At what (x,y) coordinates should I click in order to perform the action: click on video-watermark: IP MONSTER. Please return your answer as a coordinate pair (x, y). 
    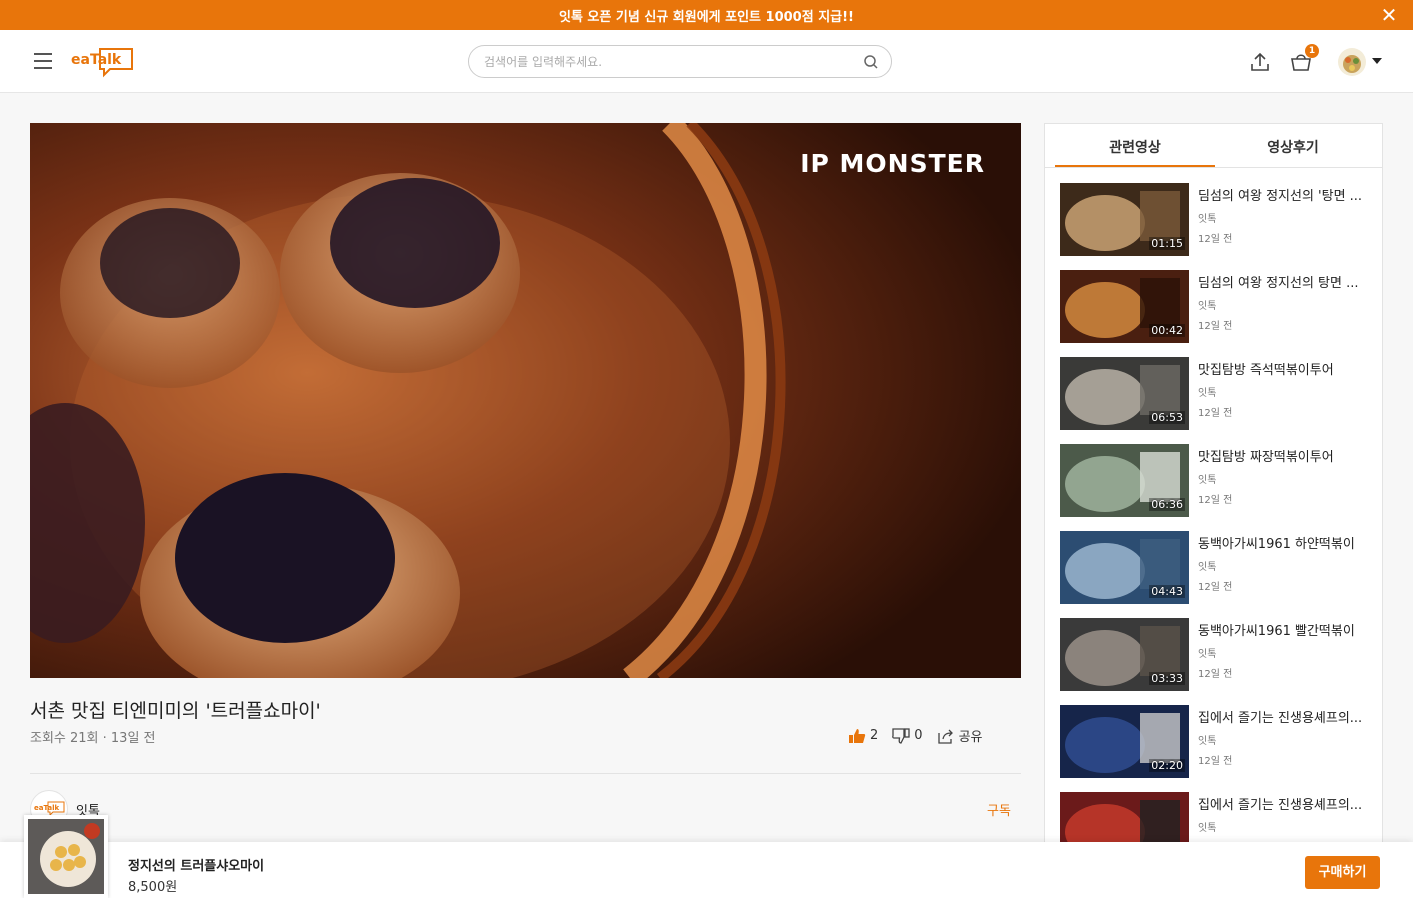
    Looking at the image, I should click on (892, 163).